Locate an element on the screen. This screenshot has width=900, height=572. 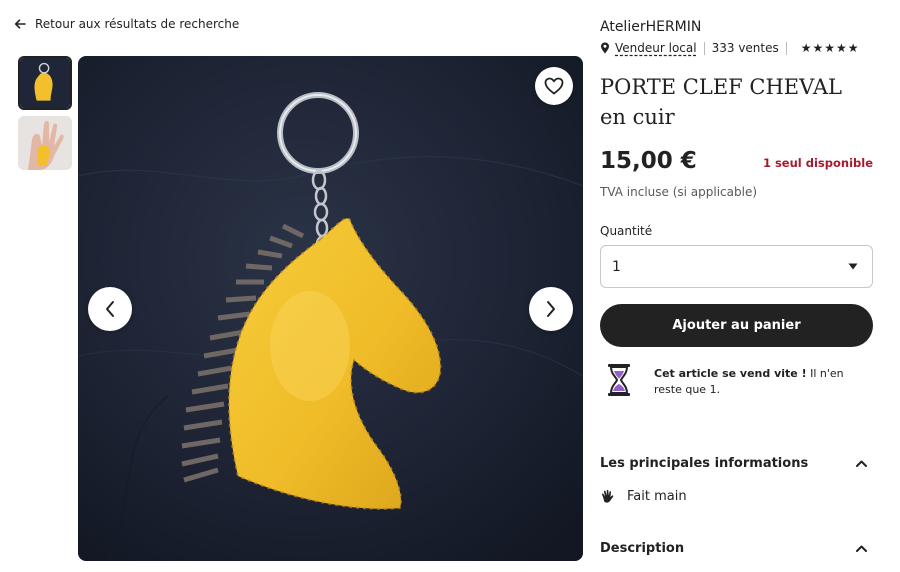
quantity-label: Quantité is located at coordinates (626, 231).